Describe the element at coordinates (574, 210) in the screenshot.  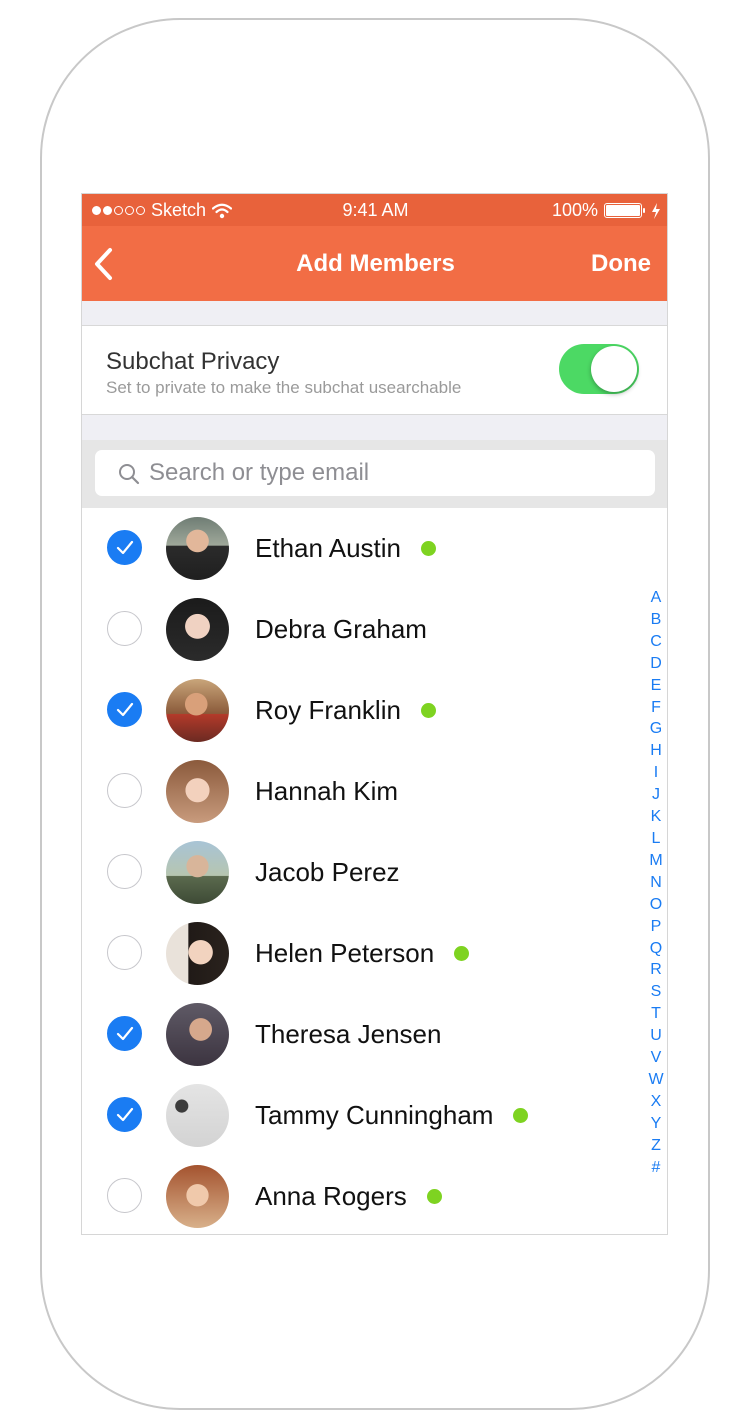
I see `battery-percent: 100%` at that location.